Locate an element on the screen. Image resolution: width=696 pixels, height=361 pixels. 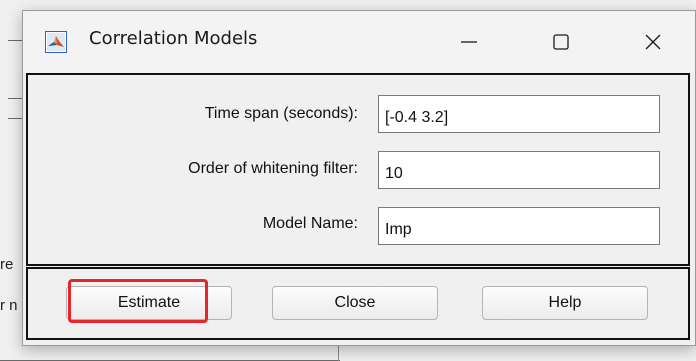
maximize-button is located at coordinates (561, 42).